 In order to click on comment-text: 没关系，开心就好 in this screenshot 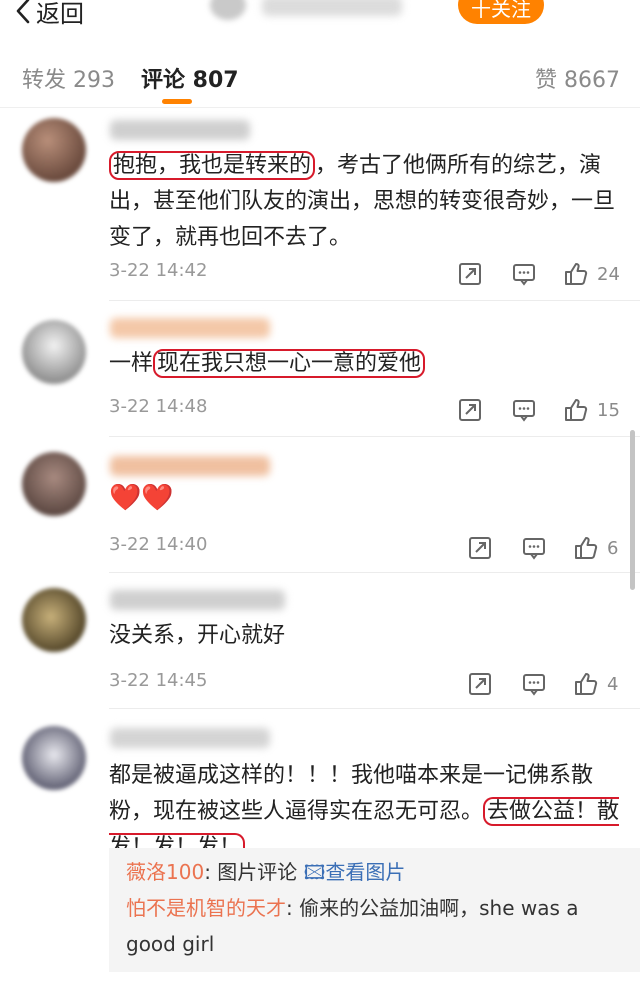, I will do `click(197, 635)`.